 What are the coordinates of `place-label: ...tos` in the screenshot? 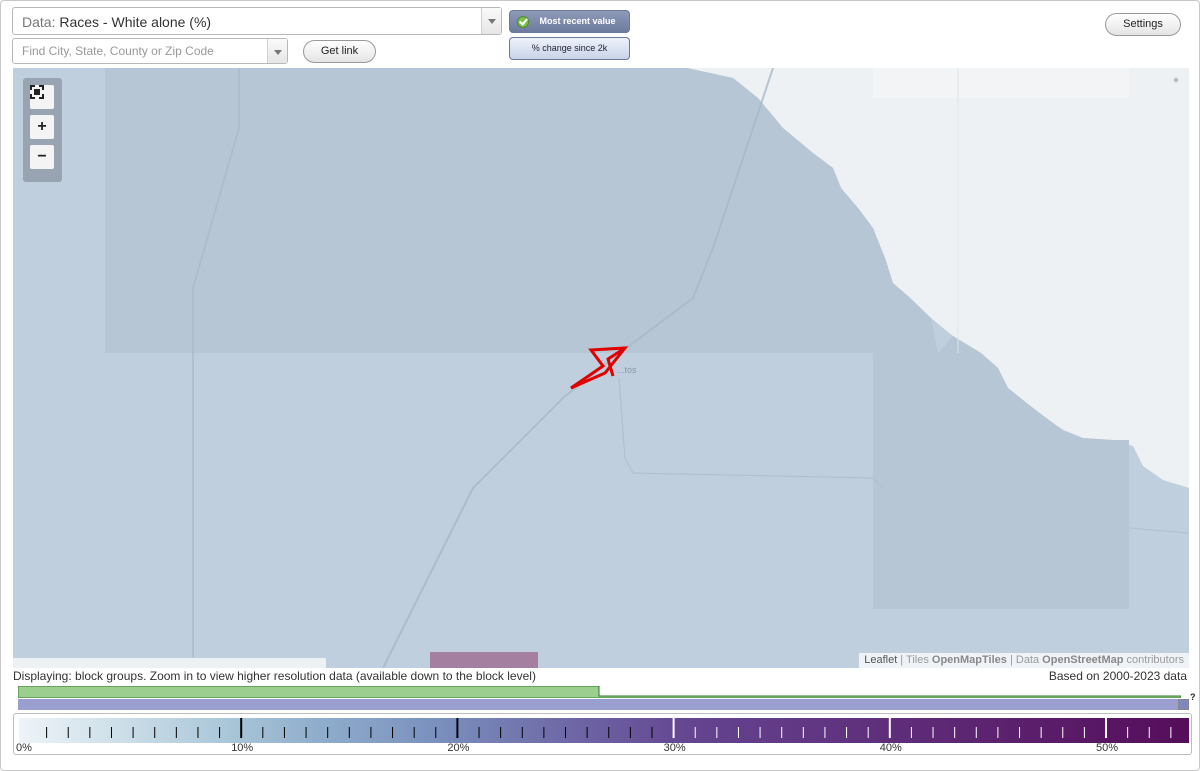 It's located at (627, 370).